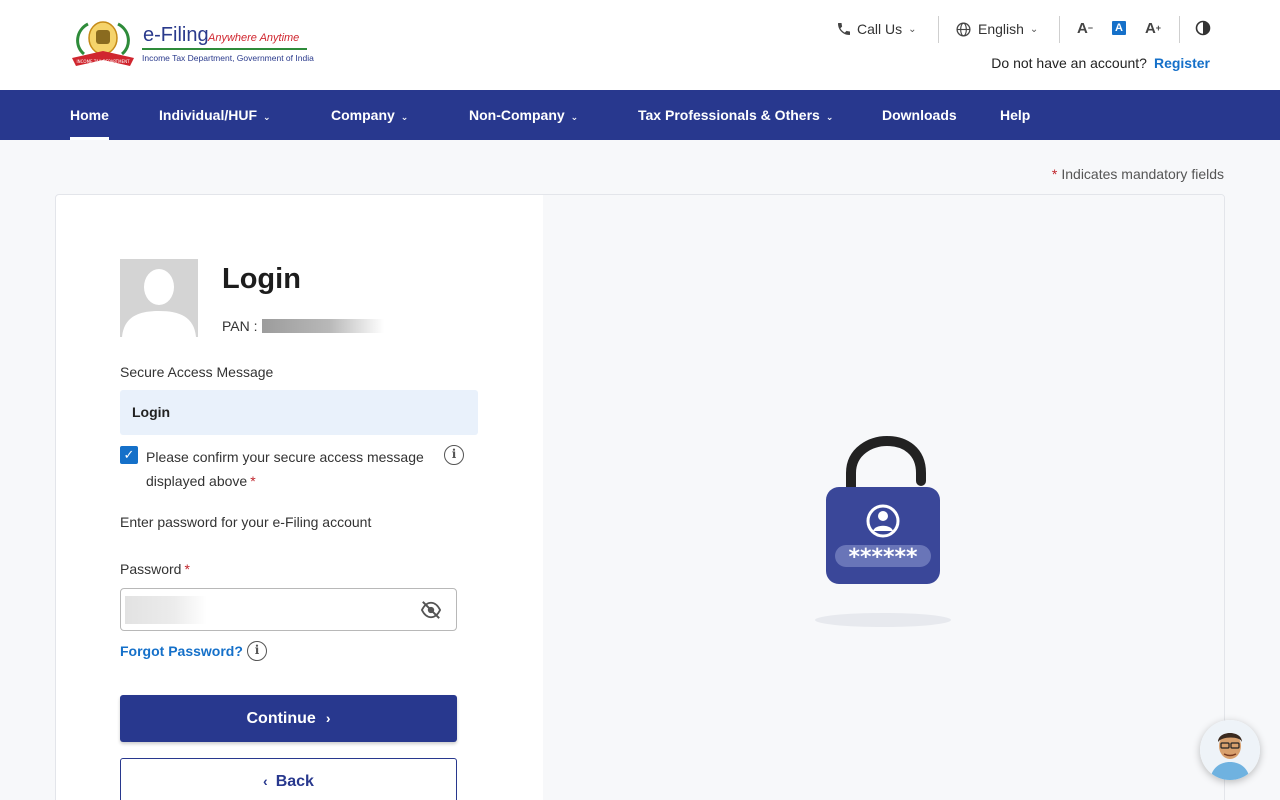 This screenshot has height=800, width=1280. I want to click on chevron-right-icon: ›, so click(328, 718).